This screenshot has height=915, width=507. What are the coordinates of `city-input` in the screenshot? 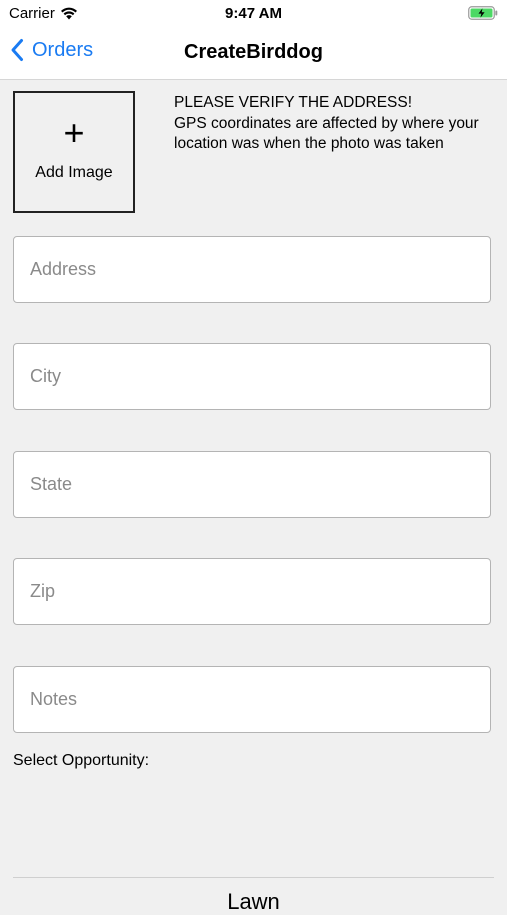 It's located at (252, 376).